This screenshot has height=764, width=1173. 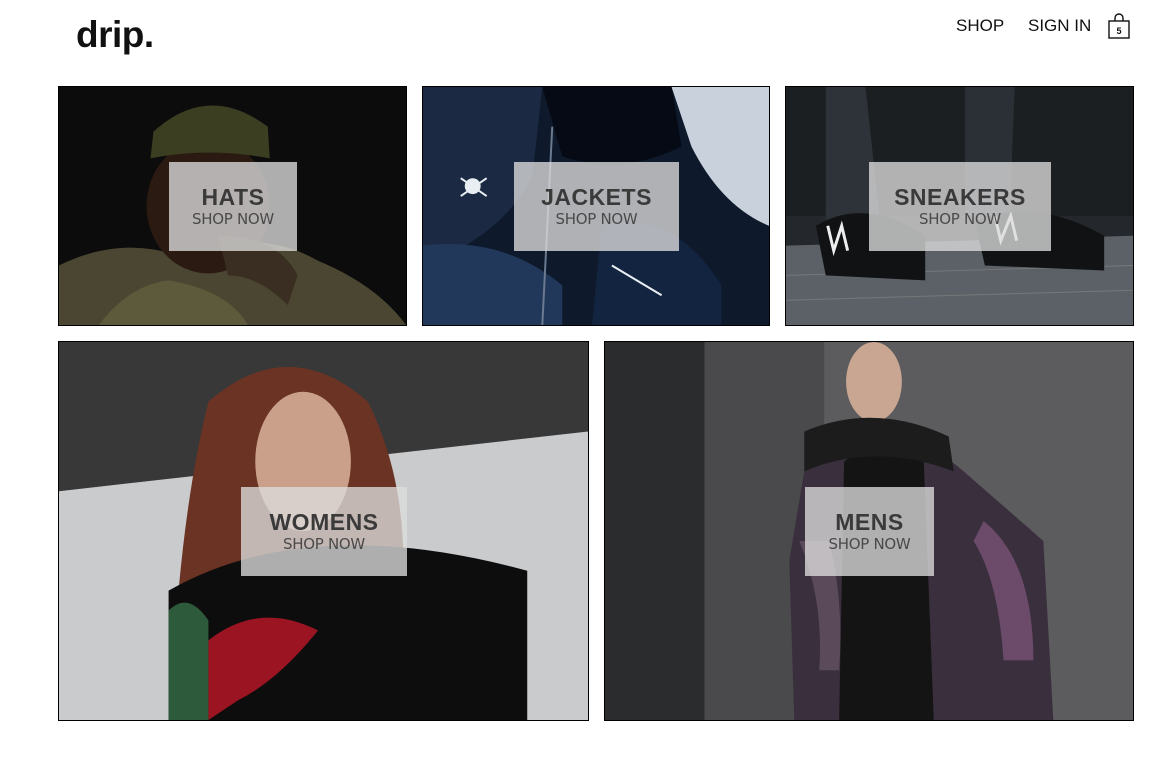 What do you see at coordinates (1059, 26) in the screenshot?
I see `nav-sign-in-link: SIGN IN` at bounding box center [1059, 26].